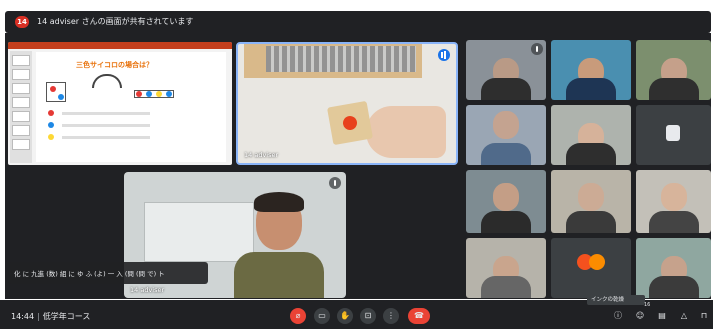 The height and width of the screenshot is (329, 713). What do you see at coordinates (56, 92) in the screenshot?
I see `cube-illustration` at bounding box center [56, 92].